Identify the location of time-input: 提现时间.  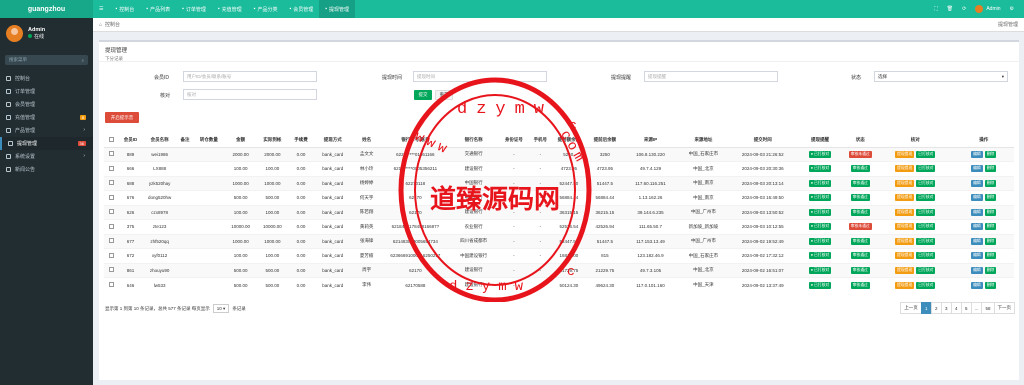
(480, 76).